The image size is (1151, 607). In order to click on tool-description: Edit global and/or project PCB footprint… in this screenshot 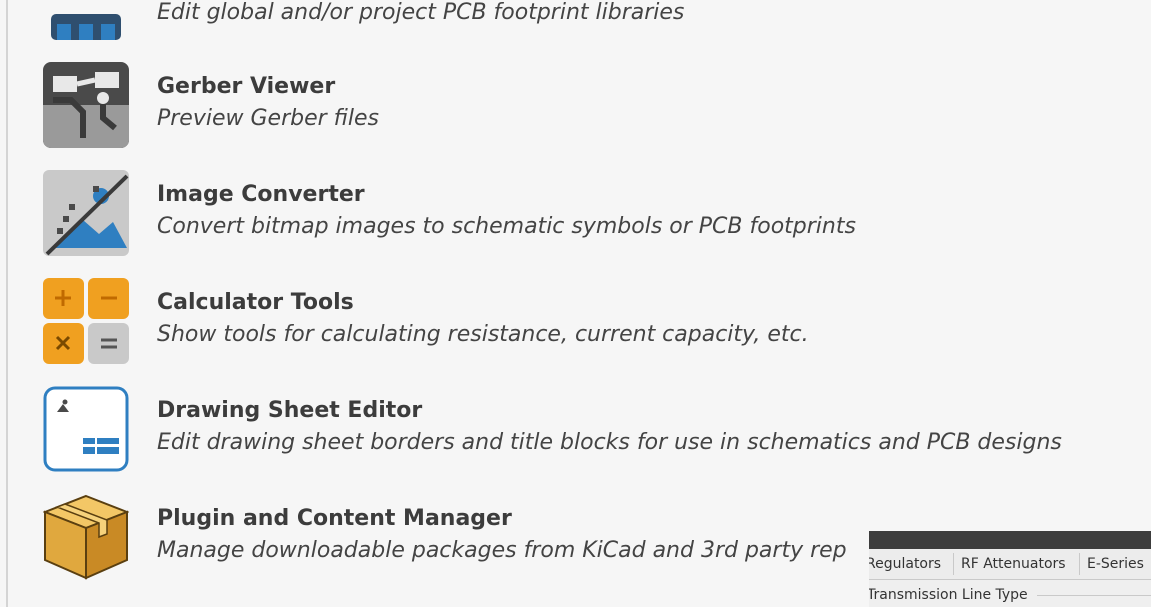, I will do `click(421, 12)`.